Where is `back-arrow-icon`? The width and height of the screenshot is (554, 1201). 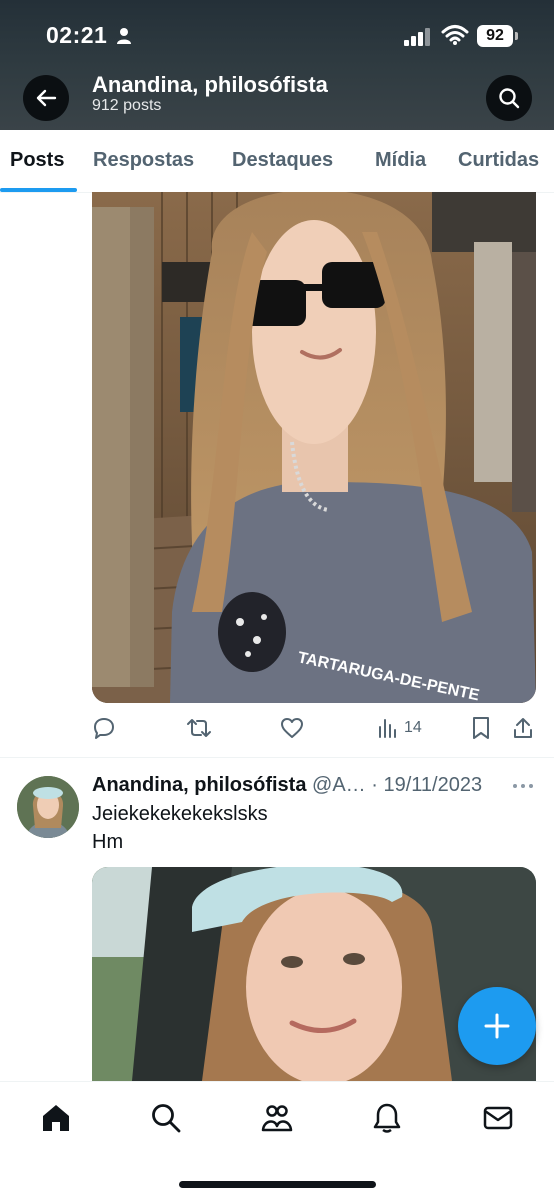
back-arrow-icon is located at coordinates (46, 98).